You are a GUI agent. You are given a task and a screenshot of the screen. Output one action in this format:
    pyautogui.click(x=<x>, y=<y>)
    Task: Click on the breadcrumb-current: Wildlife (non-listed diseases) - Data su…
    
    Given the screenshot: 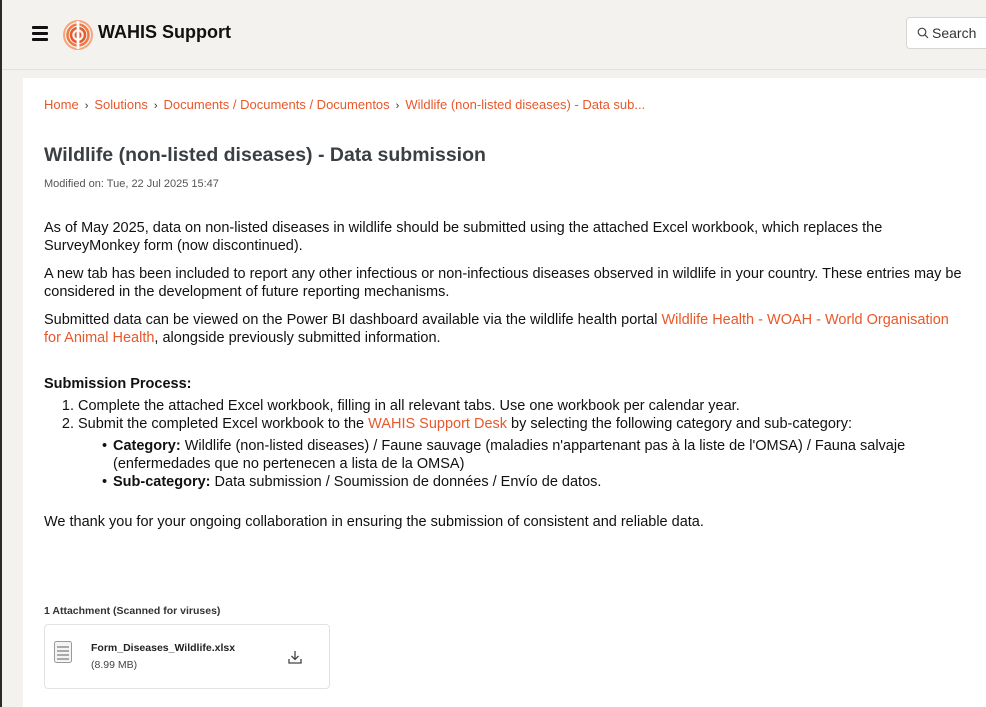 What is the action you would take?
    pyautogui.click(x=525, y=104)
    